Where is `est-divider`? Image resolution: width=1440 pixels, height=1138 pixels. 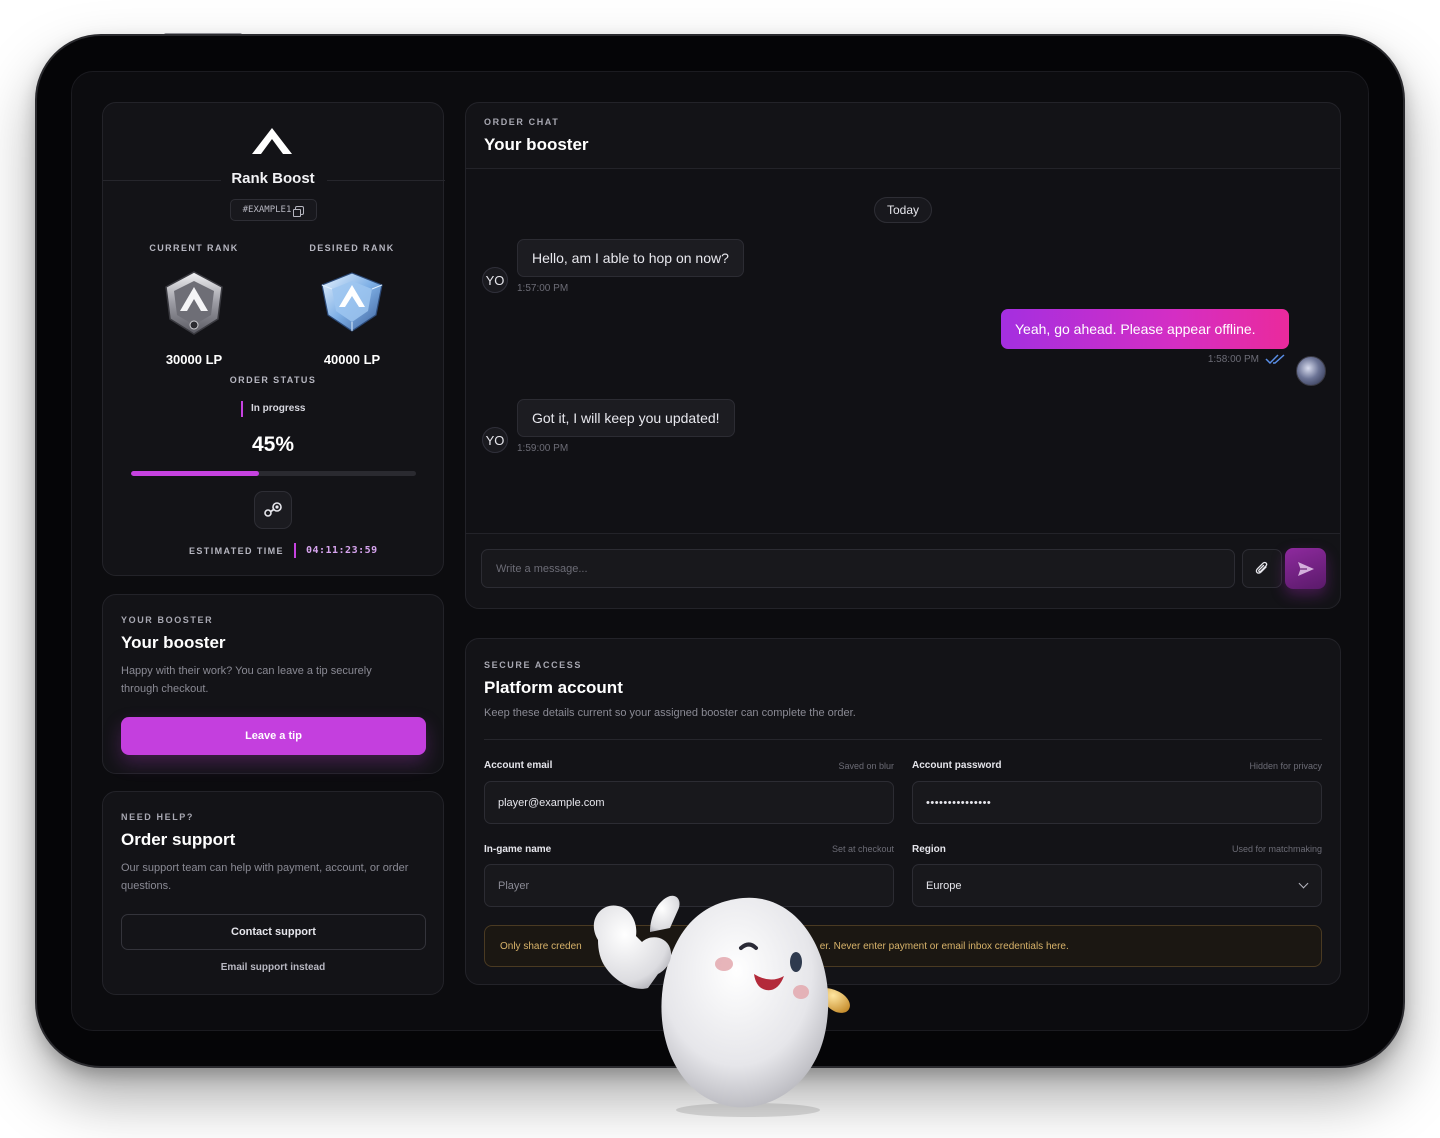 est-divider is located at coordinates (294, 550).